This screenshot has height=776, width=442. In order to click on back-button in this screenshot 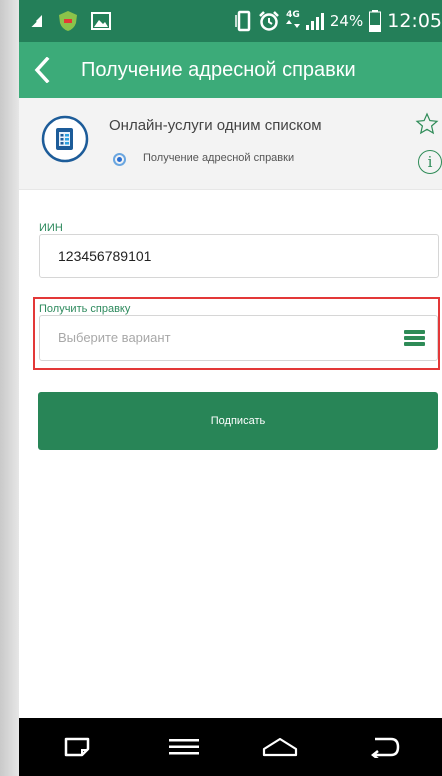, I will do `click(42, 70)`.